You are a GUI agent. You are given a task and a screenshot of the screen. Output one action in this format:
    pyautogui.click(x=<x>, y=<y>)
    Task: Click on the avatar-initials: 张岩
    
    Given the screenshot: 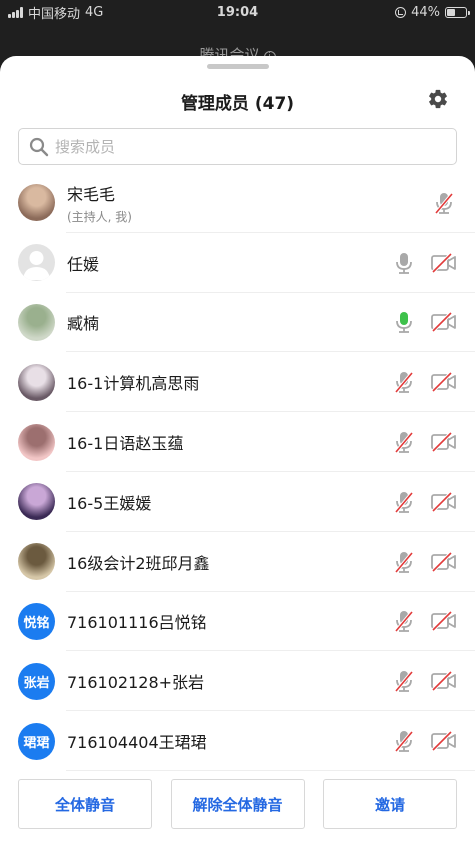 What is the action you would take?
    pyautogui.click(x=36, y=683)
    